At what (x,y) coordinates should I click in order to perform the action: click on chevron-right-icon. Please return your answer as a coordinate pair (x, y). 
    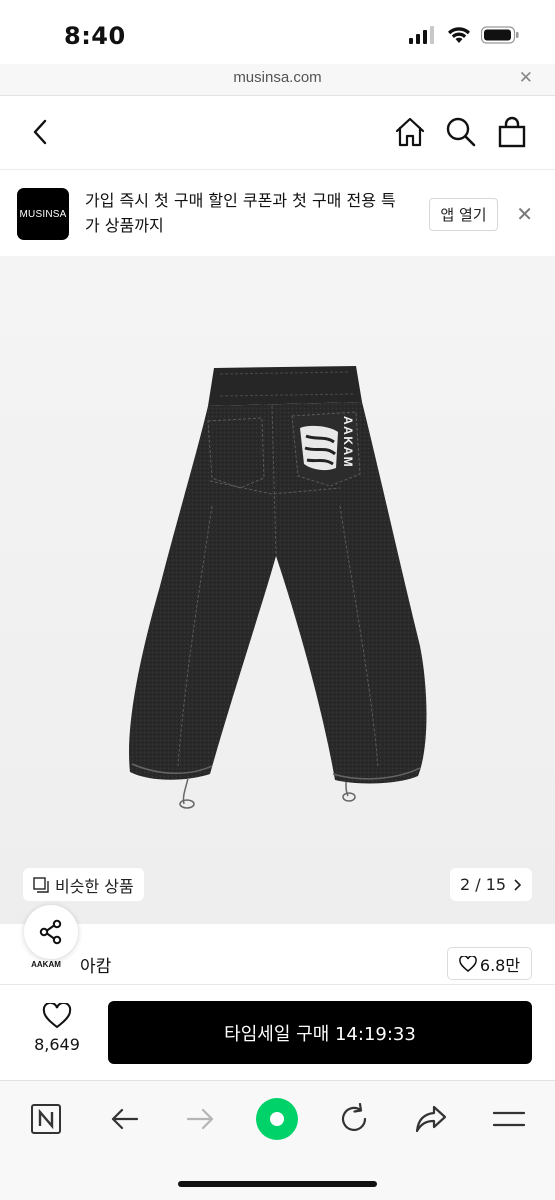
    Looking at the image, I should click on (518, 884).